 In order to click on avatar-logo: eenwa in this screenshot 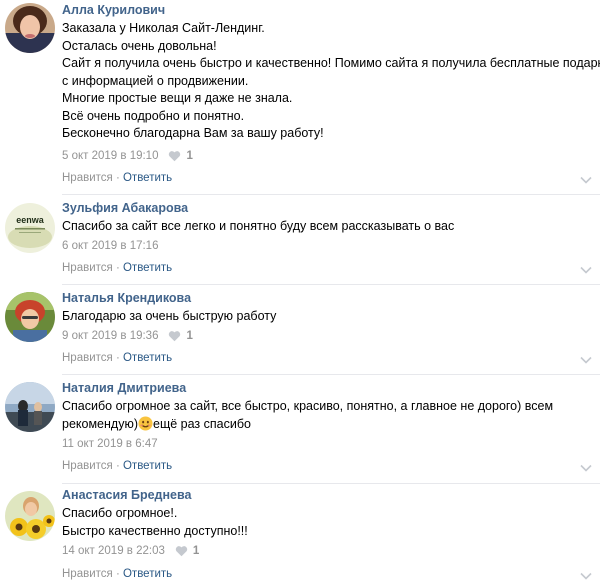, I will do `click(30, 228)`.